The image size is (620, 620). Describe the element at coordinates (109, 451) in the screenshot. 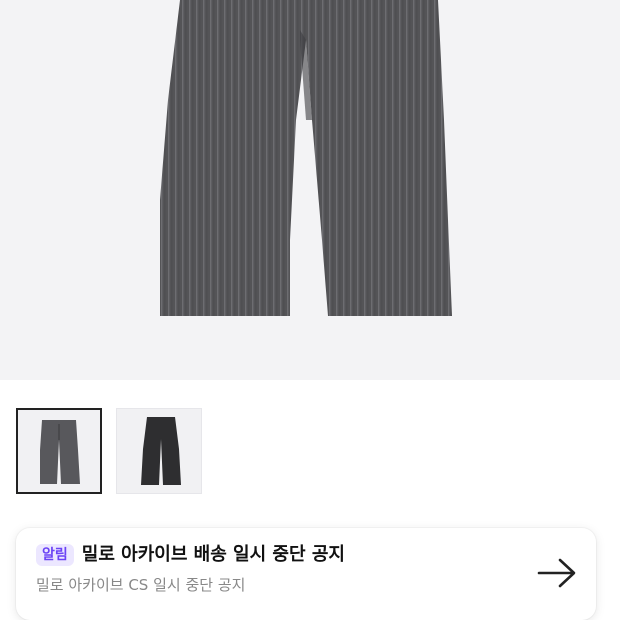

I see `thumbnail-strip` at that location.